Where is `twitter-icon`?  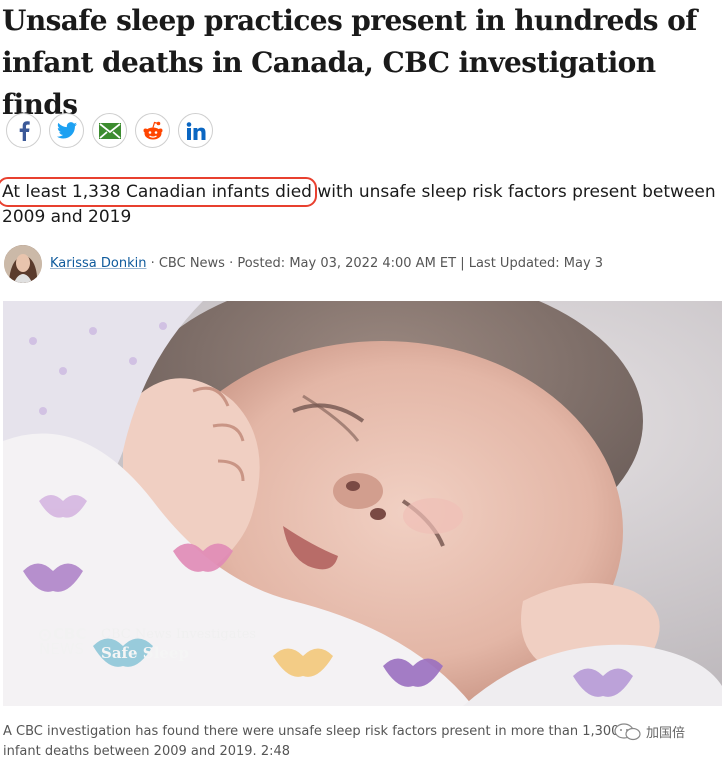 twitter-icon is located at coordinates (66, 130).